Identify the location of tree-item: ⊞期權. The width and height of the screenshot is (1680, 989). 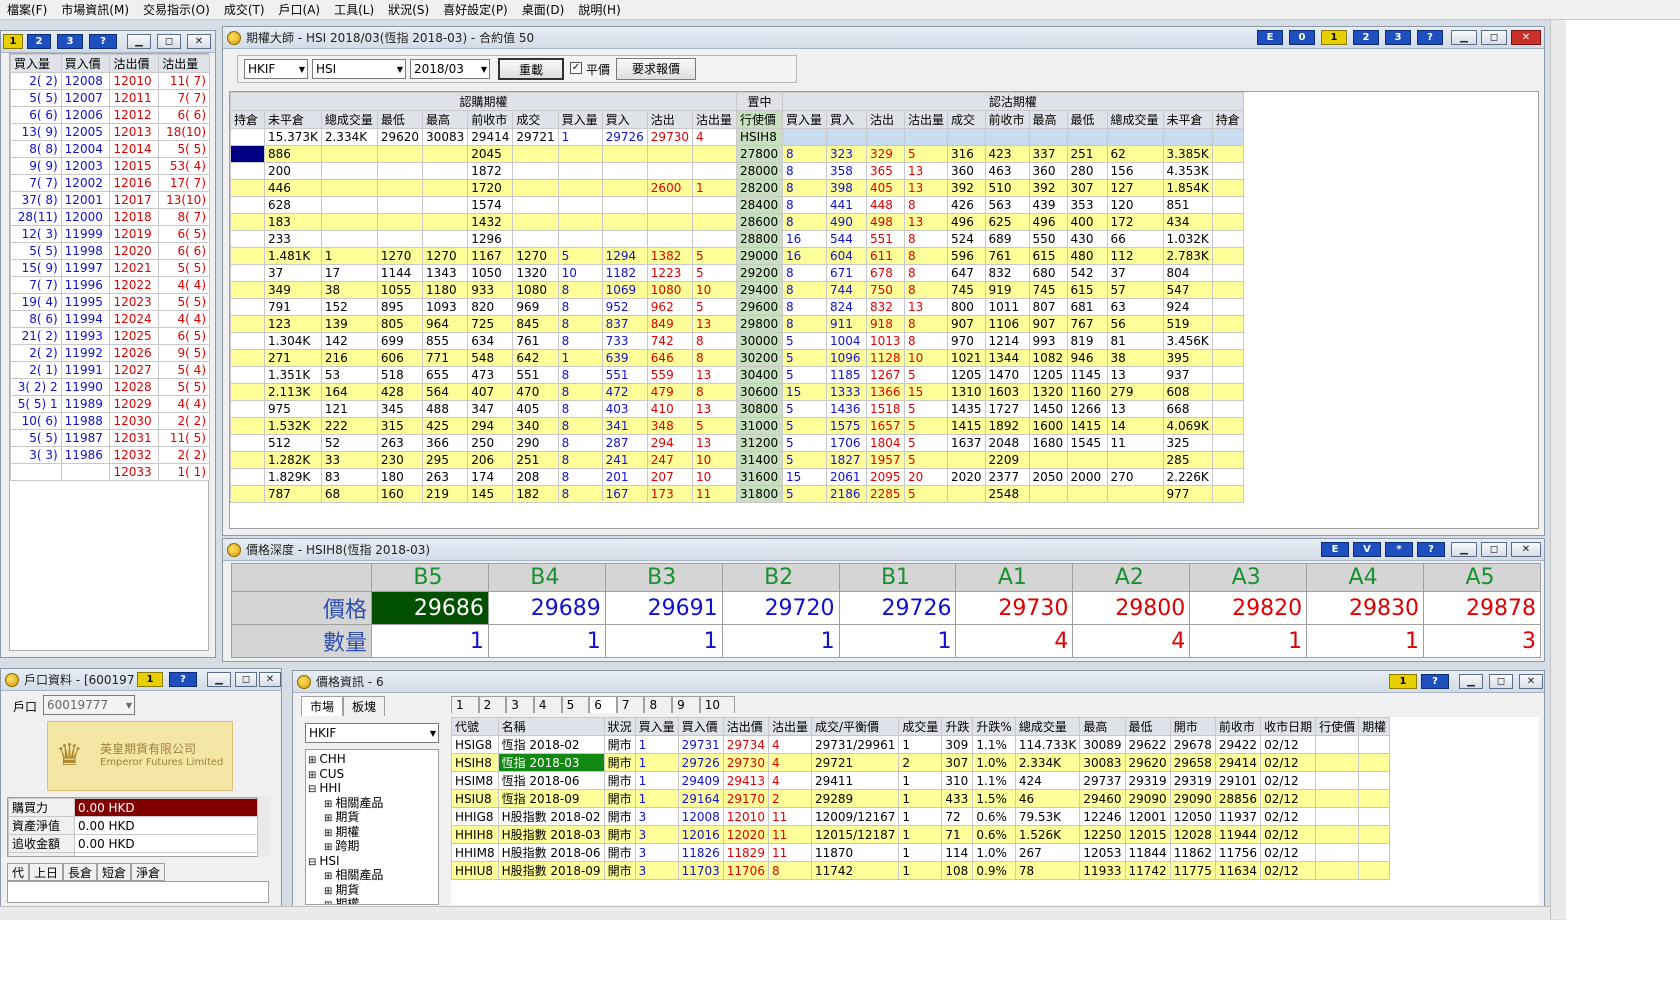
(372, 832).